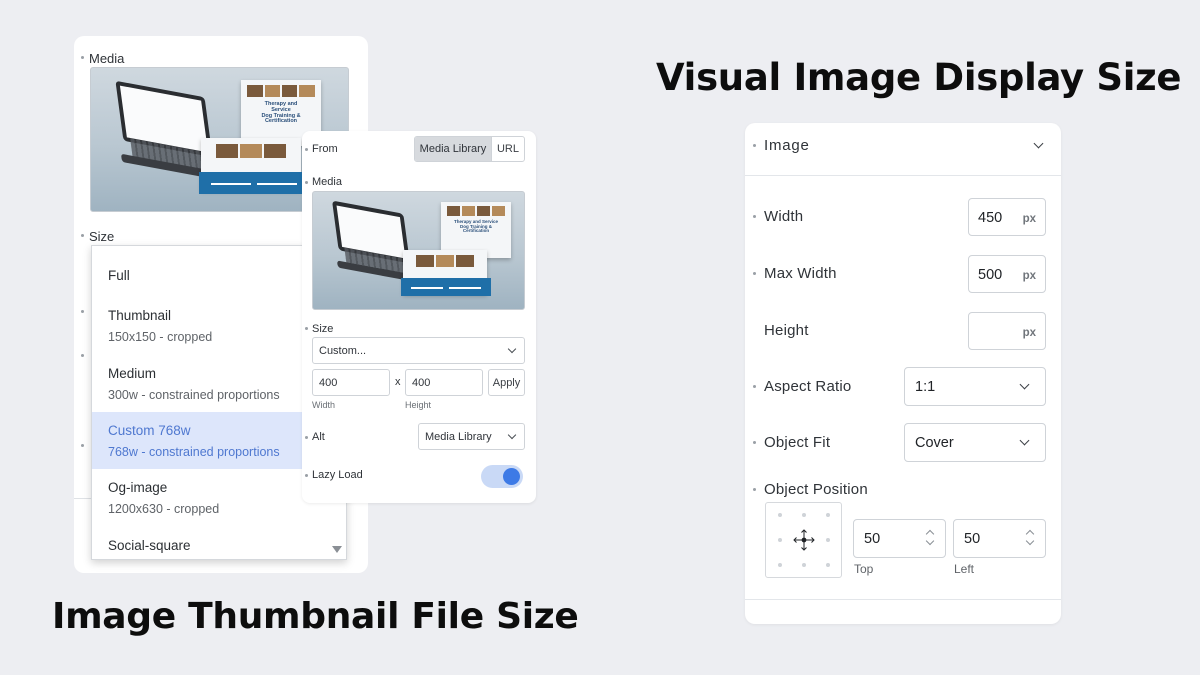 The image size is (1200, 675). Describe the element at coordinates (315, 616) in the screenshot. I see `thumbnail-size-headline: Image Thumbnail File Size` at that location.